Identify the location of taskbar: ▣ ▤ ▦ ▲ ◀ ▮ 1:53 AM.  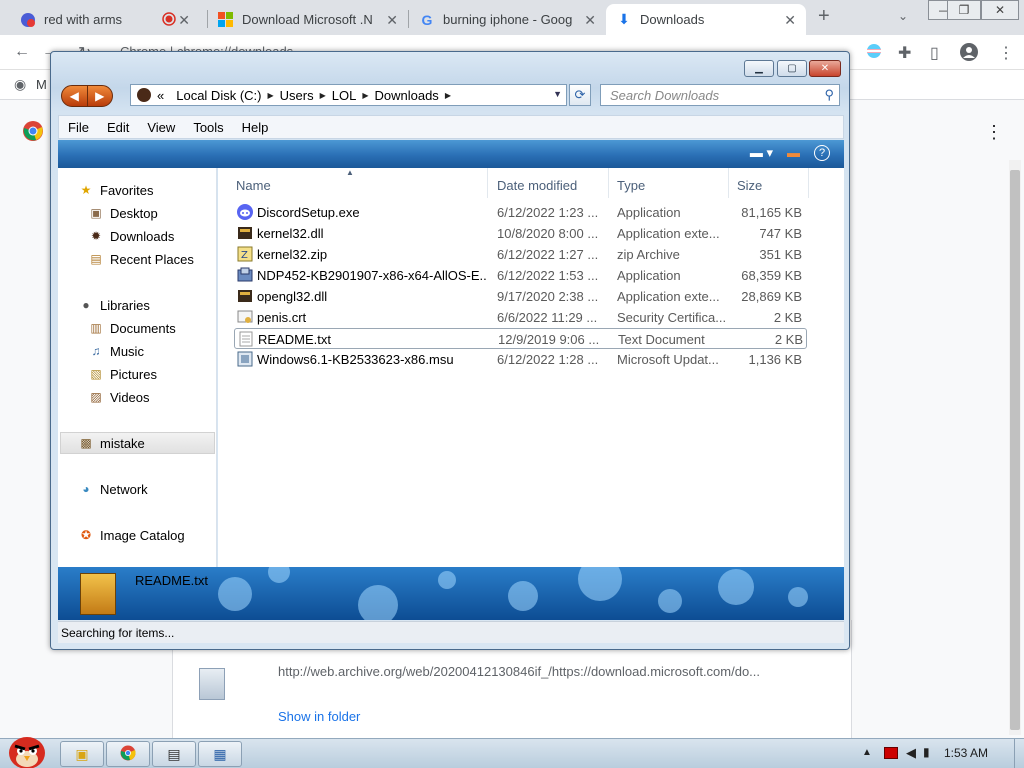
(512, 752).